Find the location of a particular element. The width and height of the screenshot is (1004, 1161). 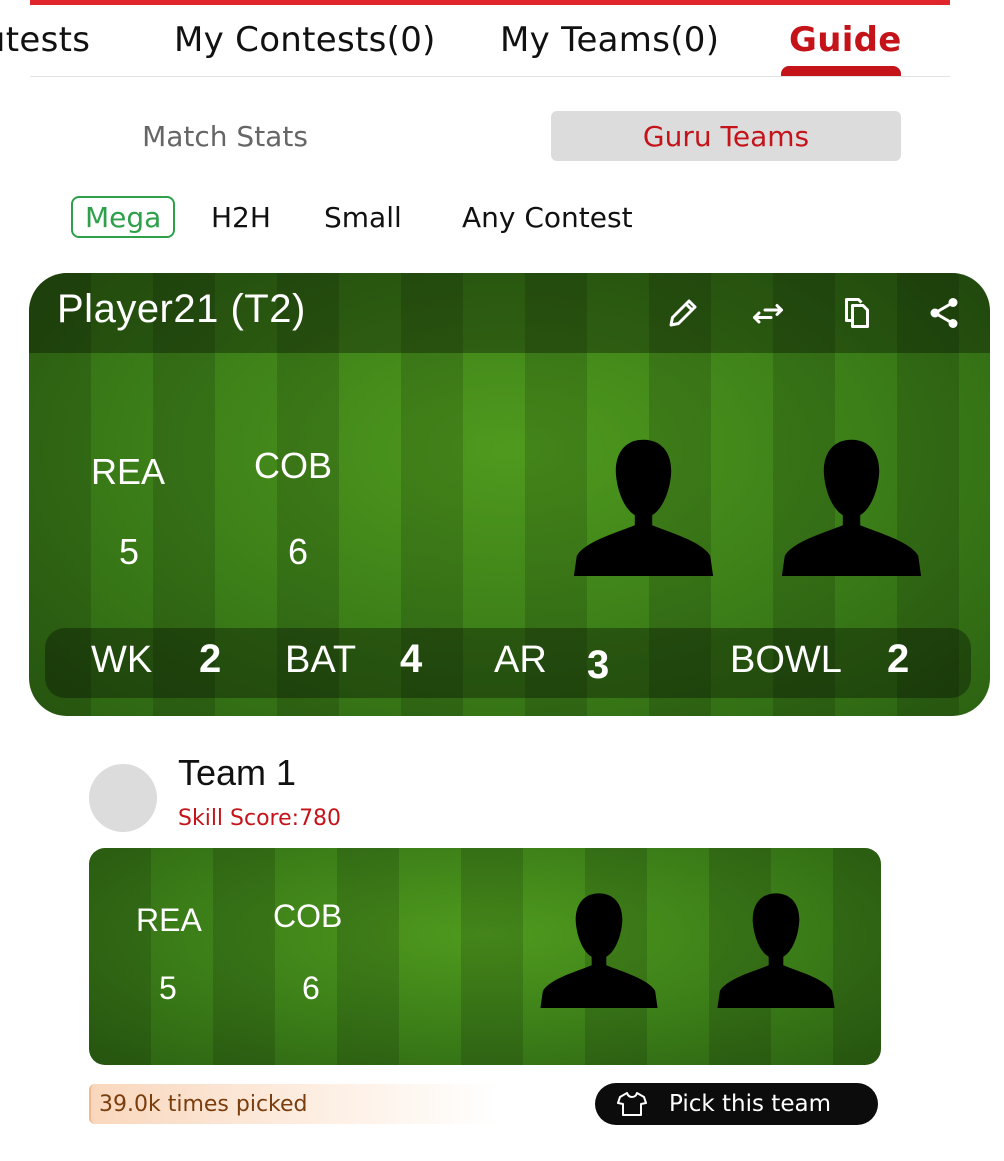

tab-my-contests: My Contests(0) is located at coordinates (305, 40).